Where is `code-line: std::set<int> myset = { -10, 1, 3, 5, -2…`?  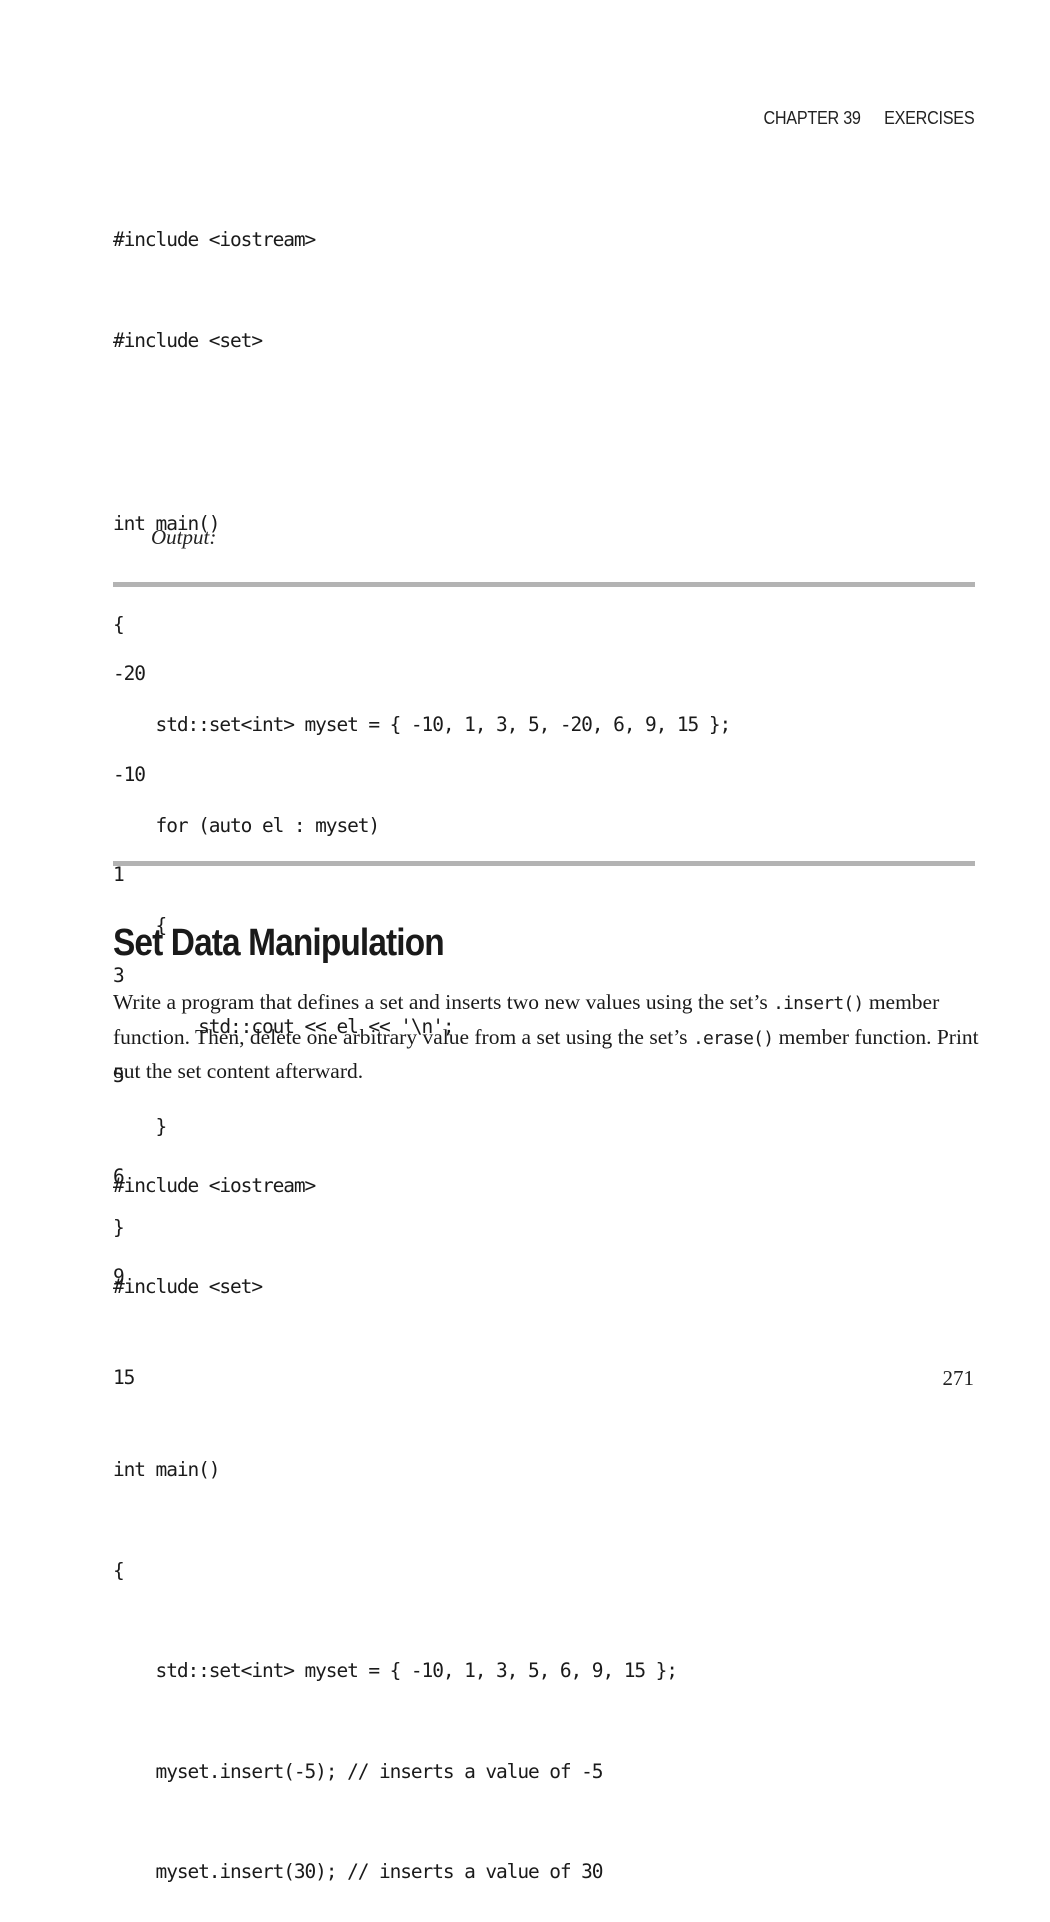
code-line: std::set<int> myset = { -10, 1, 3, 5, -2… is located at coordinates (422, 724).